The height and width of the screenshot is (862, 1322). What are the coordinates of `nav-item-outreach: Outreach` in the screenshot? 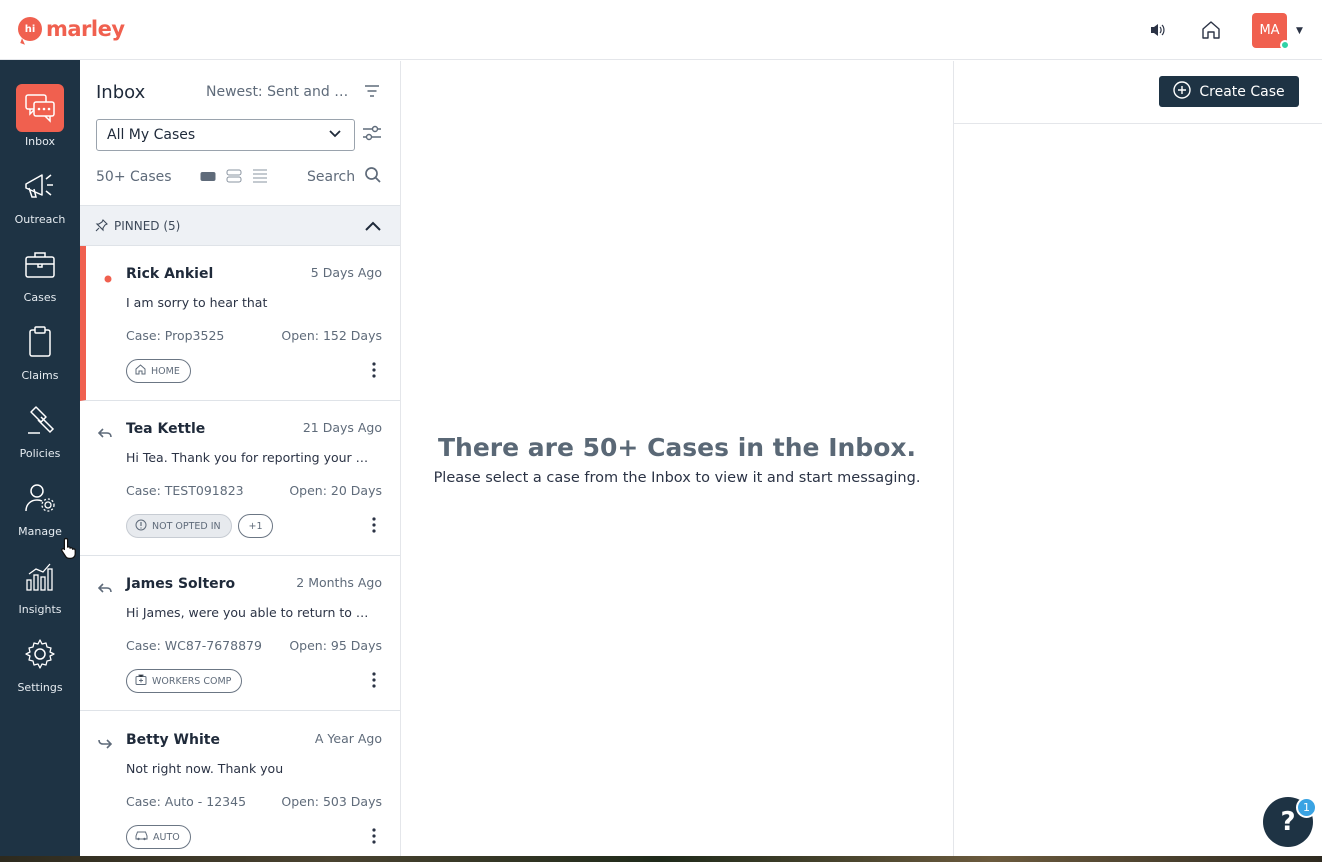 It's located at (40, 198).